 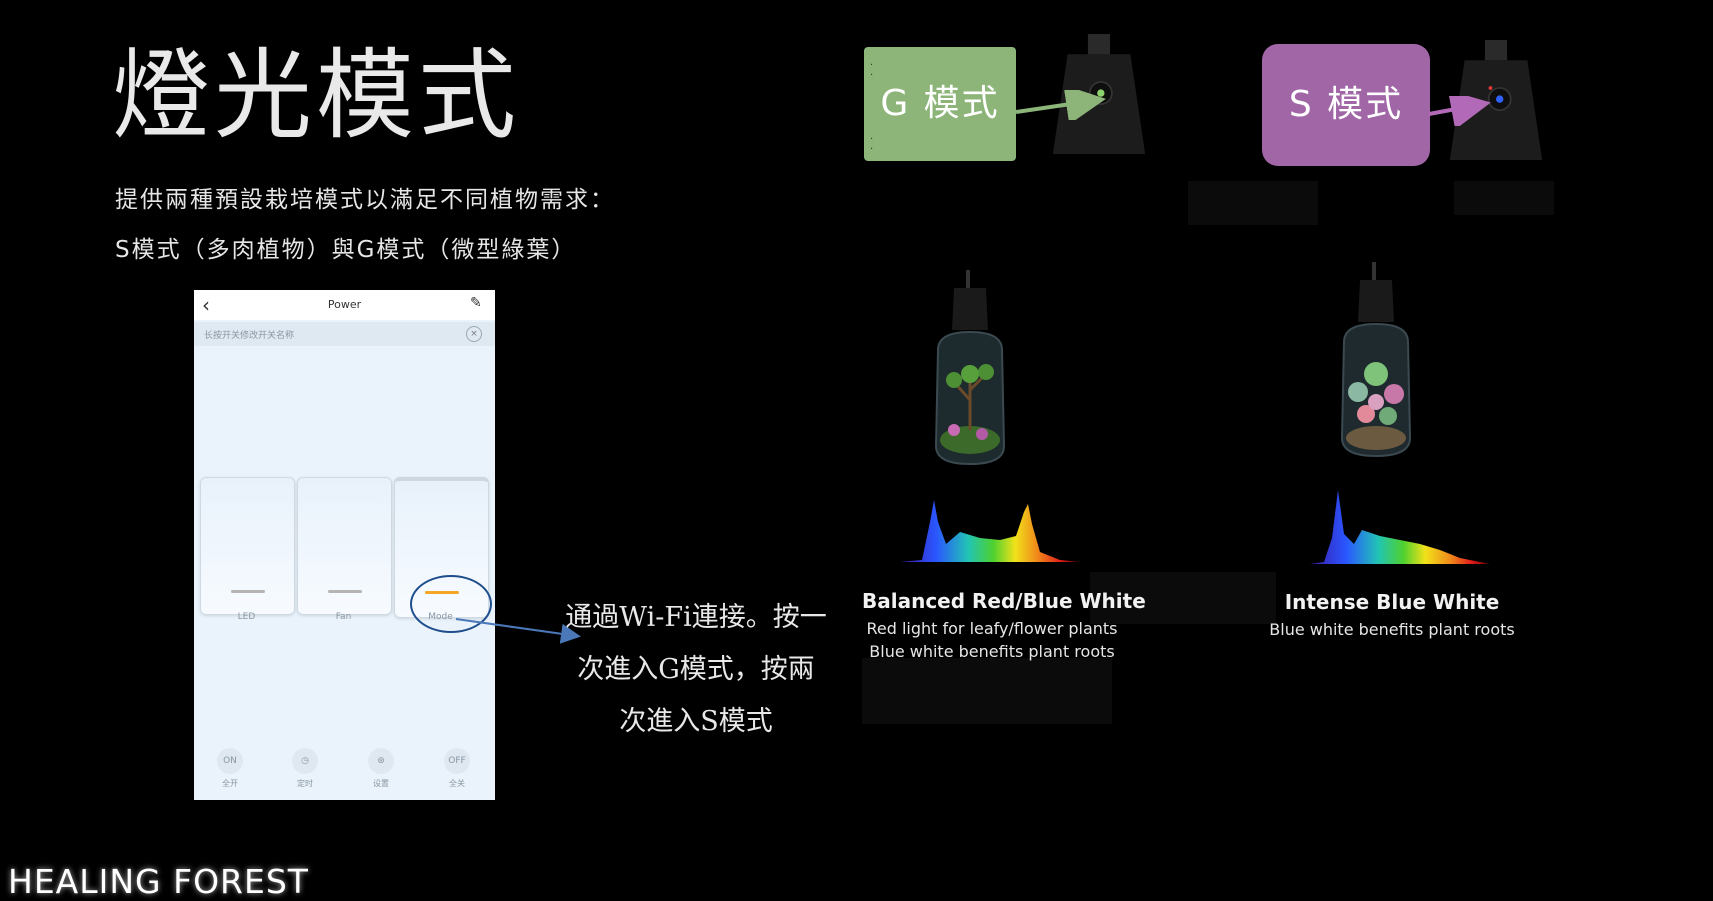 I want to click on switch-led, so click(x=247, y=546).